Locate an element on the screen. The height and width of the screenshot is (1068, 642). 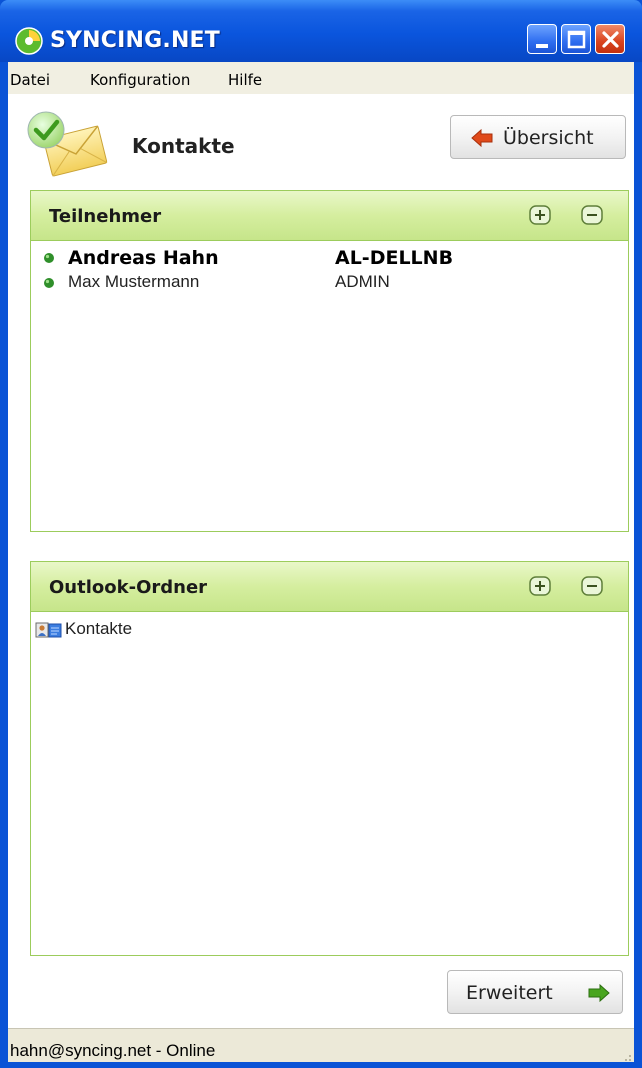
close-icon is located at coordinates (610, 39).